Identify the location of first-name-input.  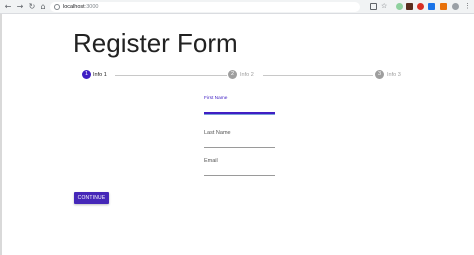
(239, 107).